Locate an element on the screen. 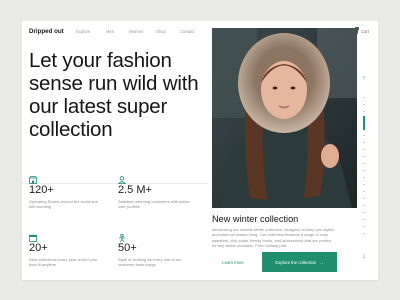 This screenshot has height=300, width=400. explore-label: Explore the collection is located at coordinates (296, 262).